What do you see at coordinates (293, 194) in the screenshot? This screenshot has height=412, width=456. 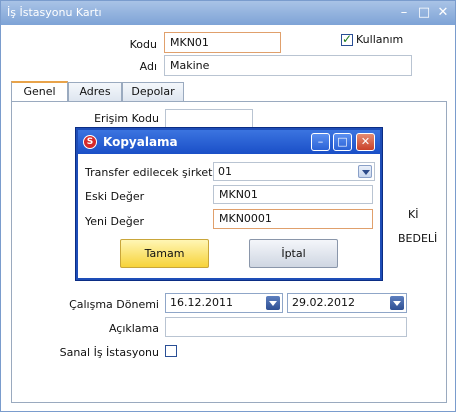 I see `eski-deger-input: MKN01` at bounding box center [293, 194].